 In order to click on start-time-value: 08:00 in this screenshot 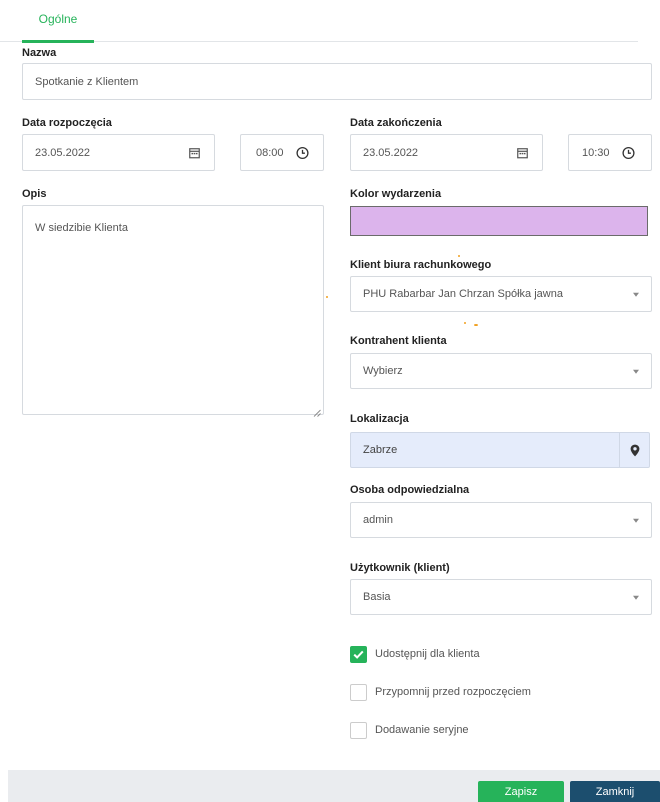, I will do `click(270, 152)`.